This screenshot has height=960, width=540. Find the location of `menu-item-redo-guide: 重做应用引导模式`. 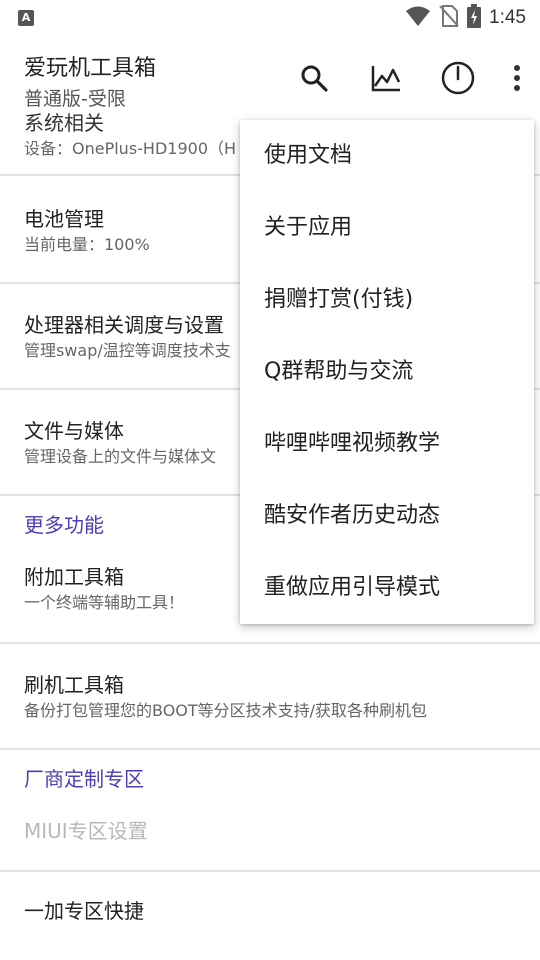

menu-item-redo-guide: 重做应用引导模式 is located at coordinates (387, 588).